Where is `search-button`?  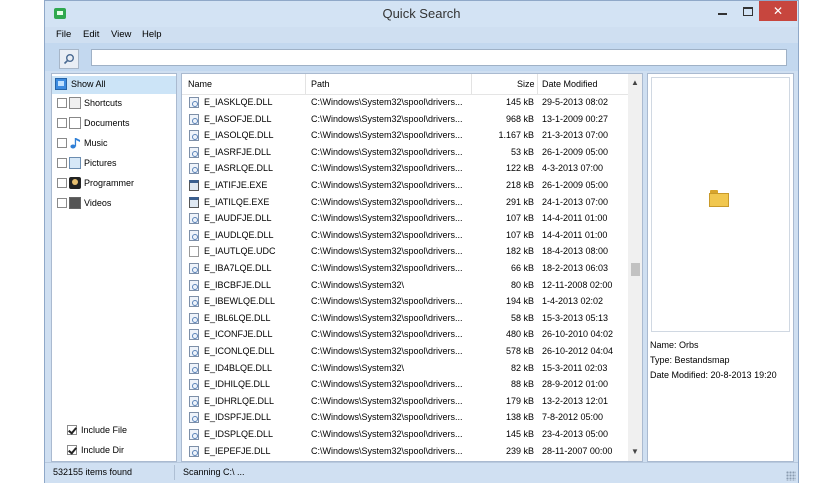 search-button is located at coordinates (69, 59).